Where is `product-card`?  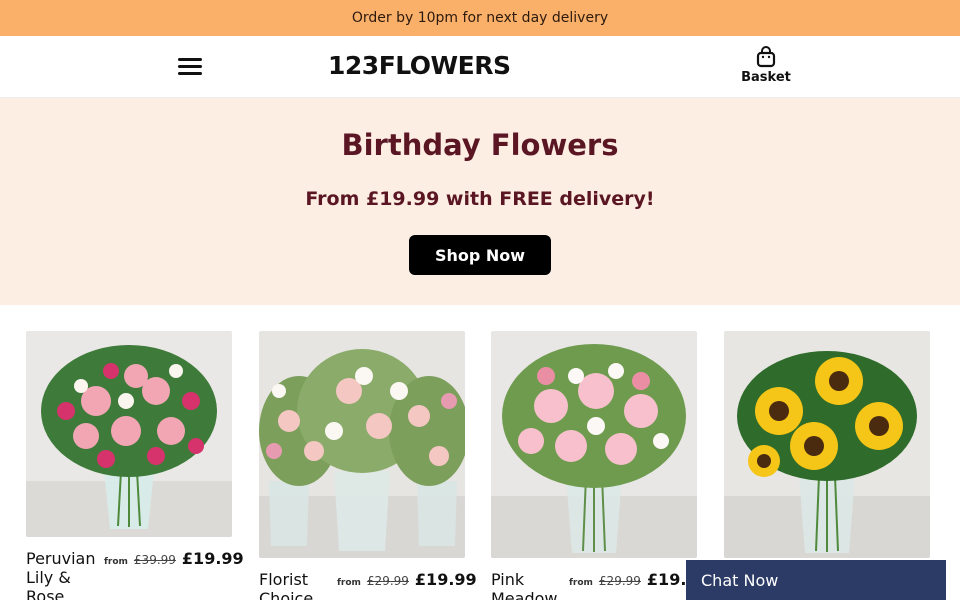 product-card is located at coordinates (827, 452).